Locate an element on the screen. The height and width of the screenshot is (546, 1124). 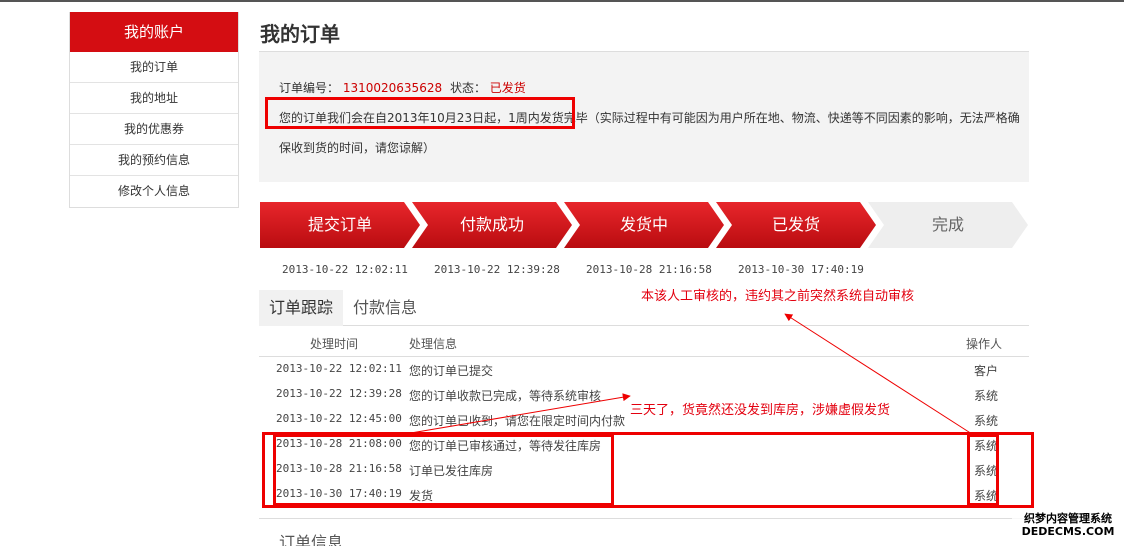
watermark-logo: 织梦内容管理系统 DEDECMS.COM is located at coordinates (1068, 525).